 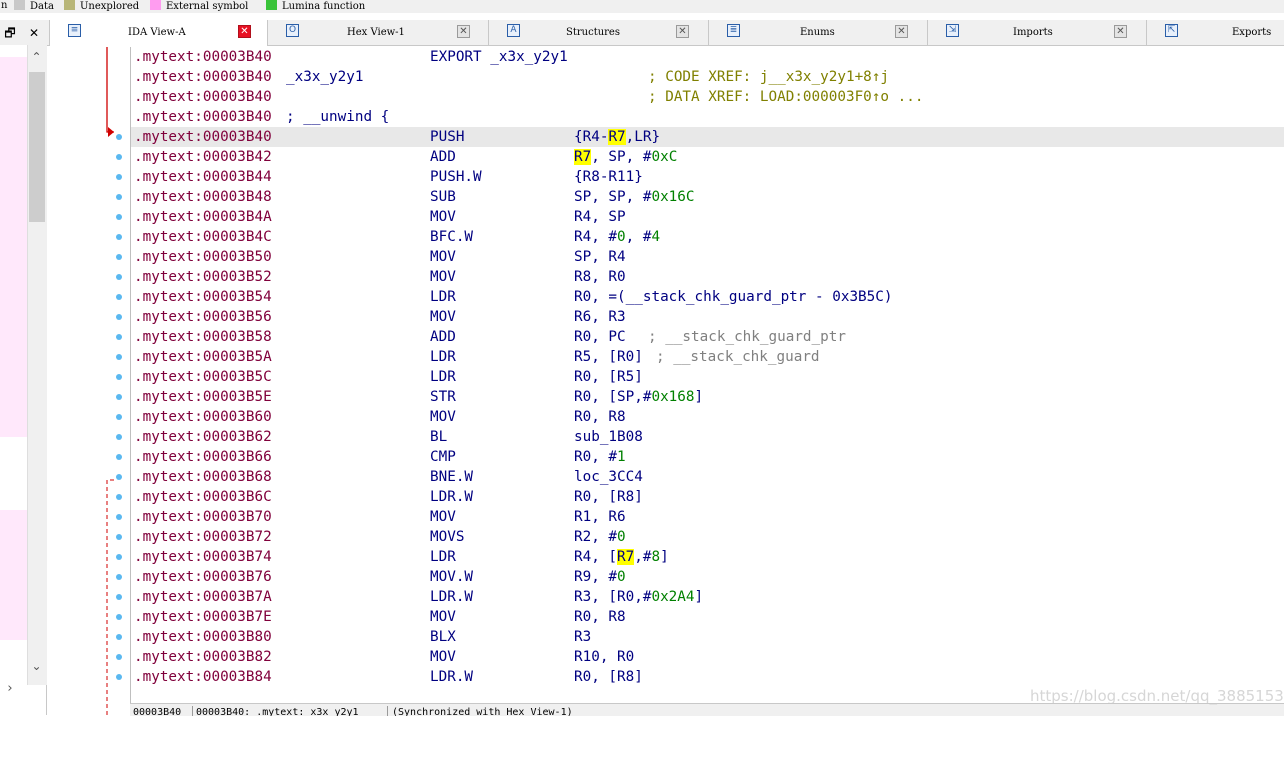 I want to click on tab-structures: A Structures ✕, so click(x=599, y=32).